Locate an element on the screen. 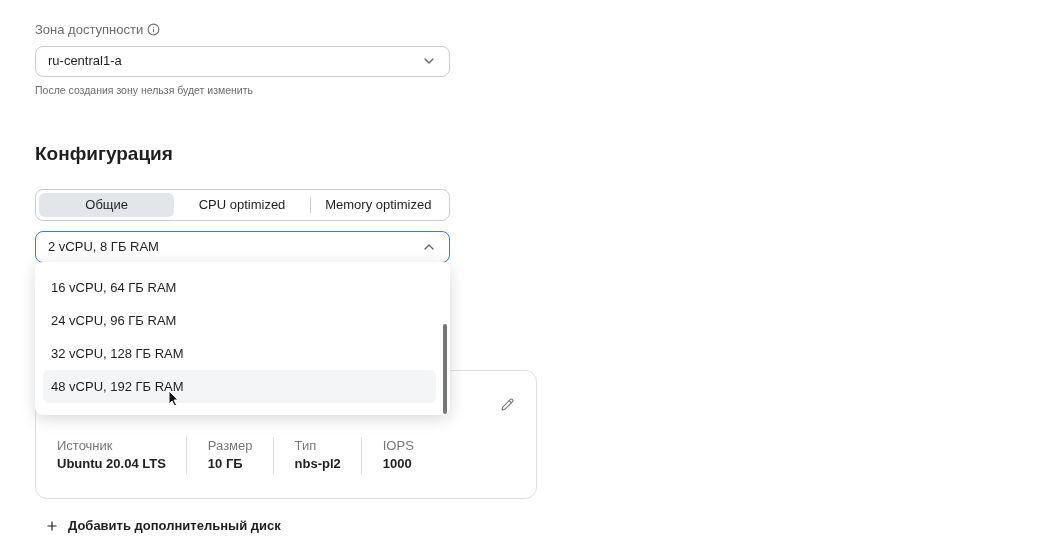 This screenshot has height=552, width=1041. stat-label: Размер is located at coordinates (230, 445).